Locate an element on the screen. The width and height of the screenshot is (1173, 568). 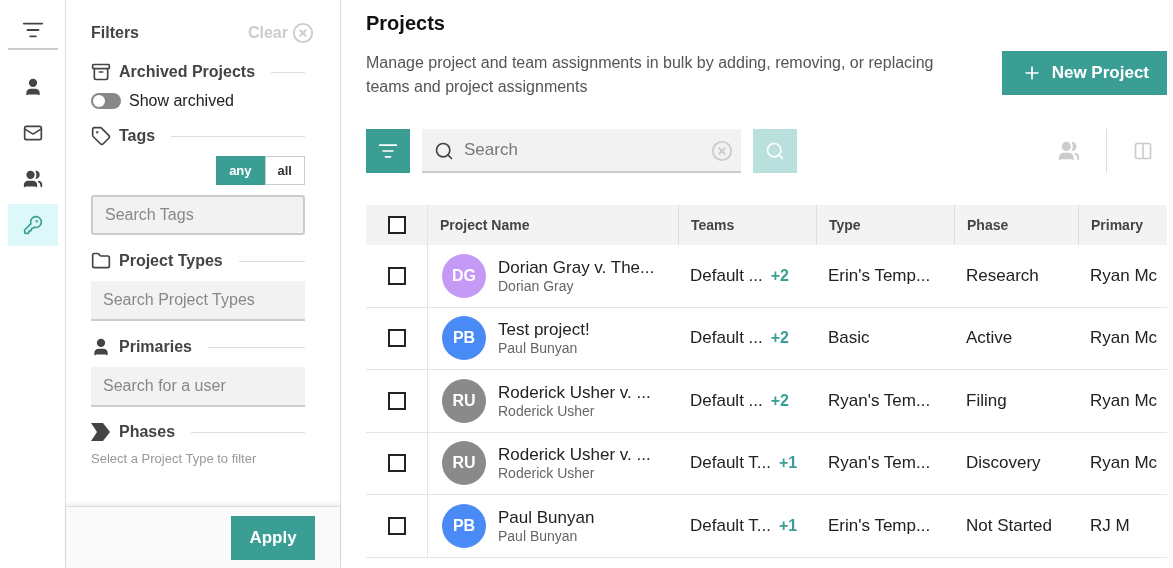
column-header: Type is located at coordinates (885, 225).